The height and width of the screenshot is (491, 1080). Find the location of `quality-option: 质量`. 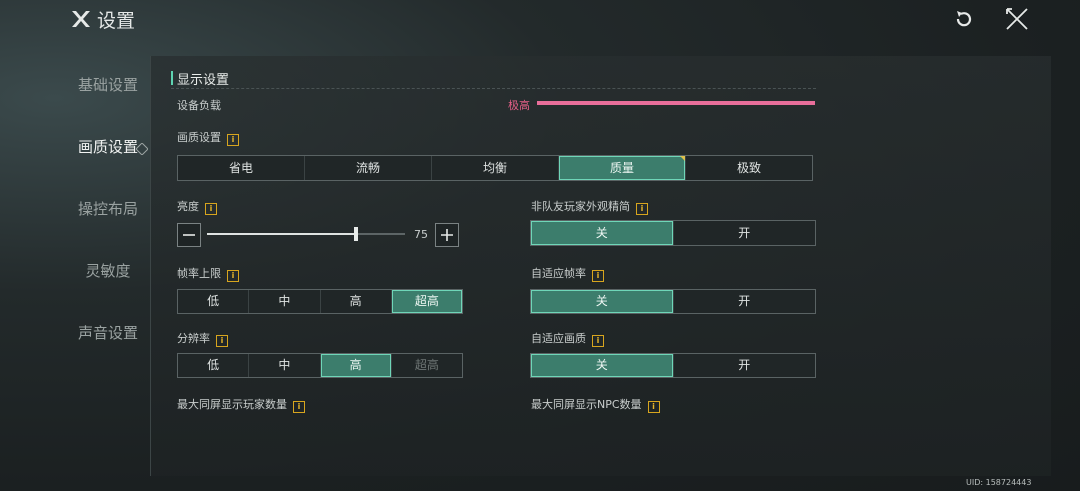

quality-option: 质量 is located at coordinates (622, 168).